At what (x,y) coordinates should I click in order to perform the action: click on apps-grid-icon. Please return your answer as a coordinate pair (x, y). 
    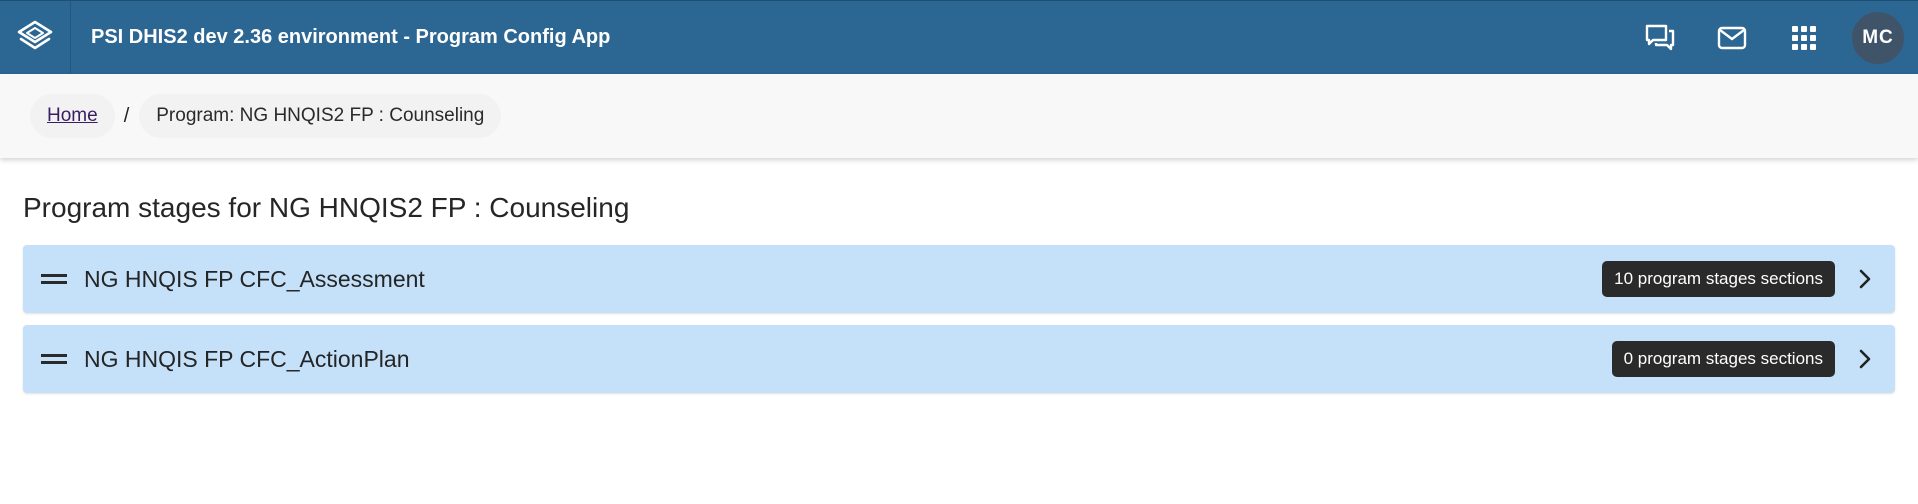
    Looking at the image, I should click on (1804, 38).